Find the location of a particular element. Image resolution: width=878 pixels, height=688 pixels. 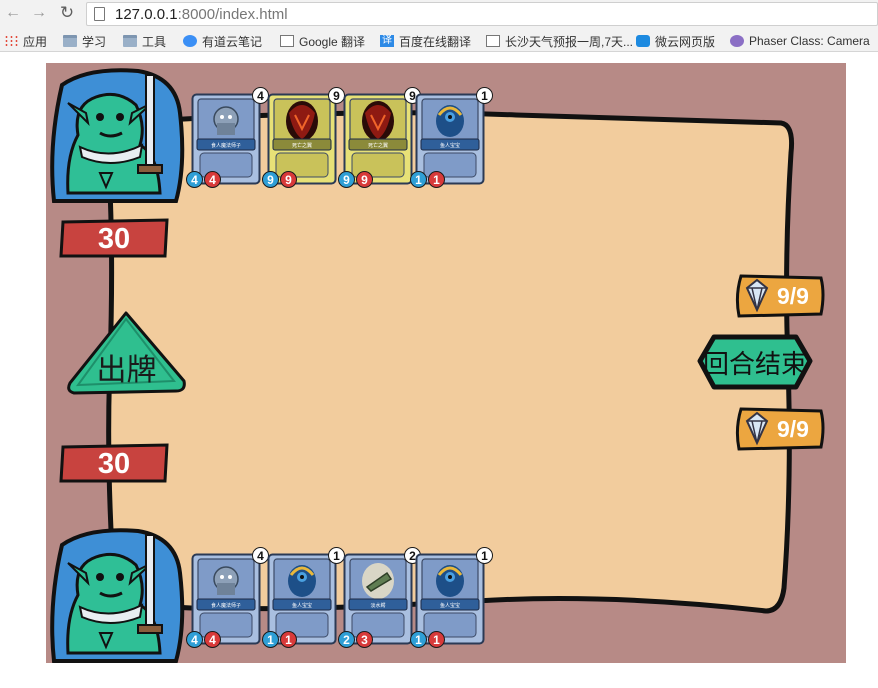

bookmark-label: 有道云笔记 is located at coordinates (232, 41).